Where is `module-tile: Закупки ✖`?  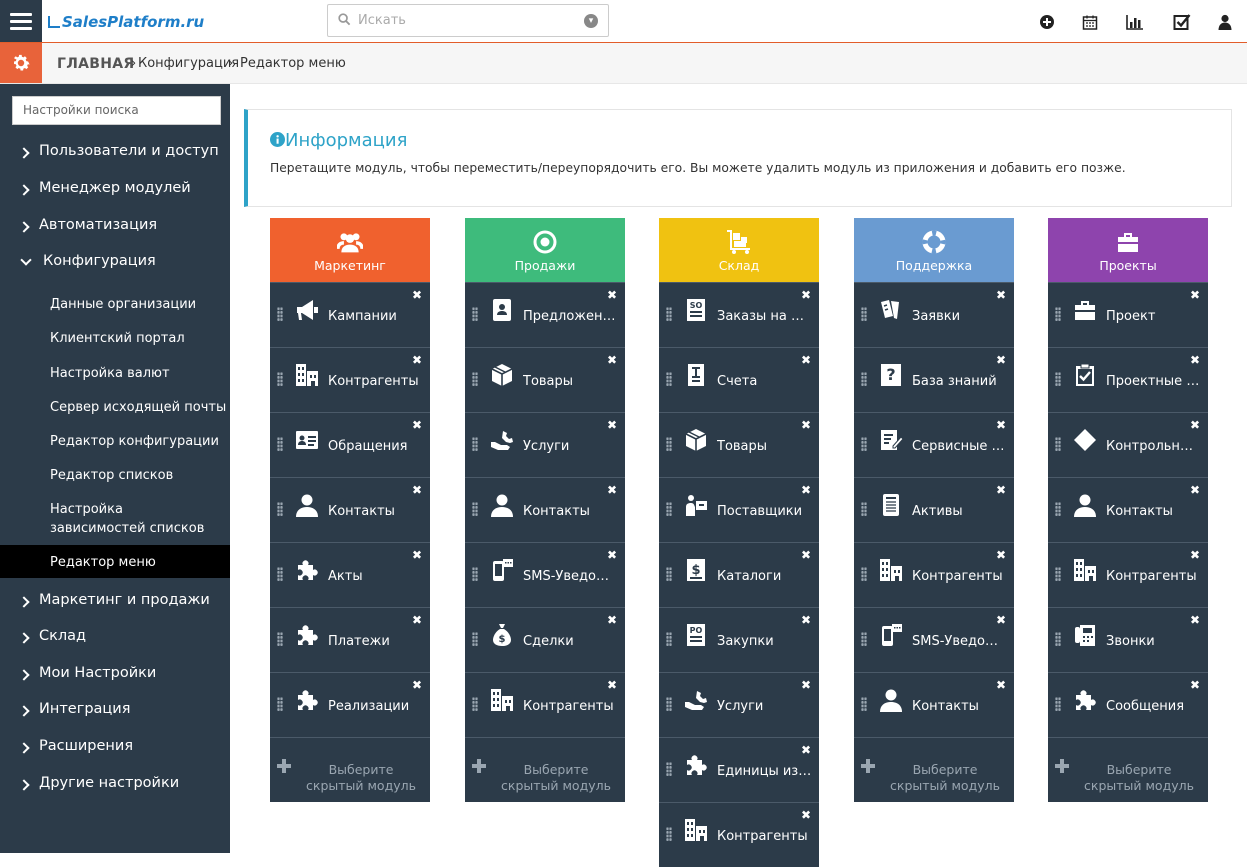
module-tile: Закупки ✖ is located at coordinates (739, 639).